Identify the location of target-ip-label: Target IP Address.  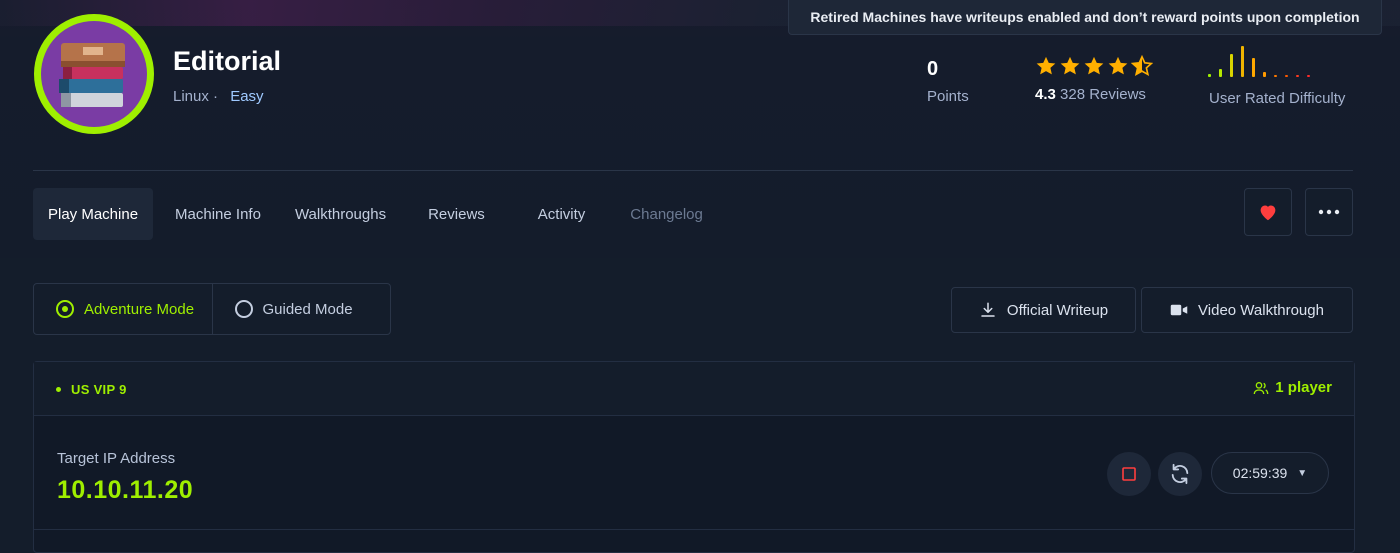
(116, 458).